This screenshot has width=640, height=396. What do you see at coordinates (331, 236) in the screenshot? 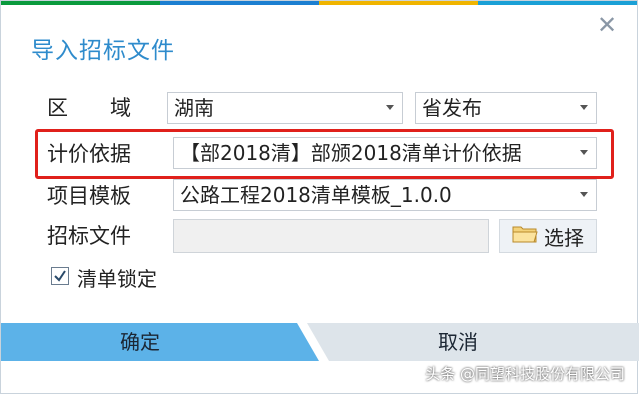
I see `bid-file-input` at bounding box center [331, 236].